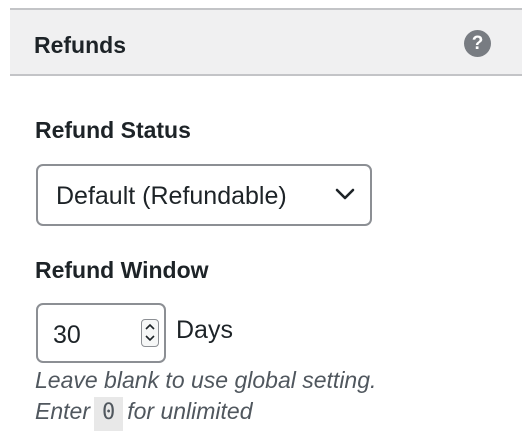 The image size is (532, 448). Describe the element at coordinates (150, 326) in the screenshot. I see `spin-up-icon` at that location.